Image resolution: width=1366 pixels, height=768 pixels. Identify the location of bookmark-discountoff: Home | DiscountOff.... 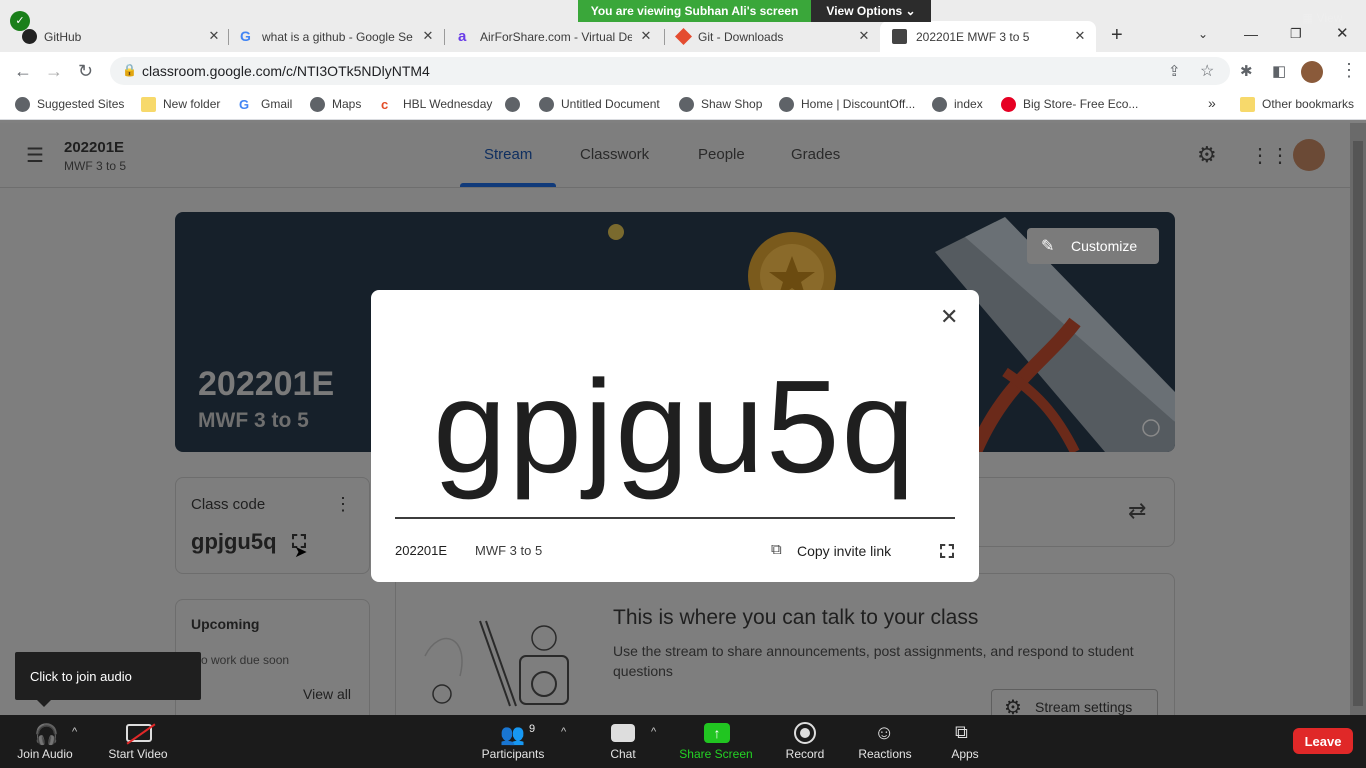
(847, 104).